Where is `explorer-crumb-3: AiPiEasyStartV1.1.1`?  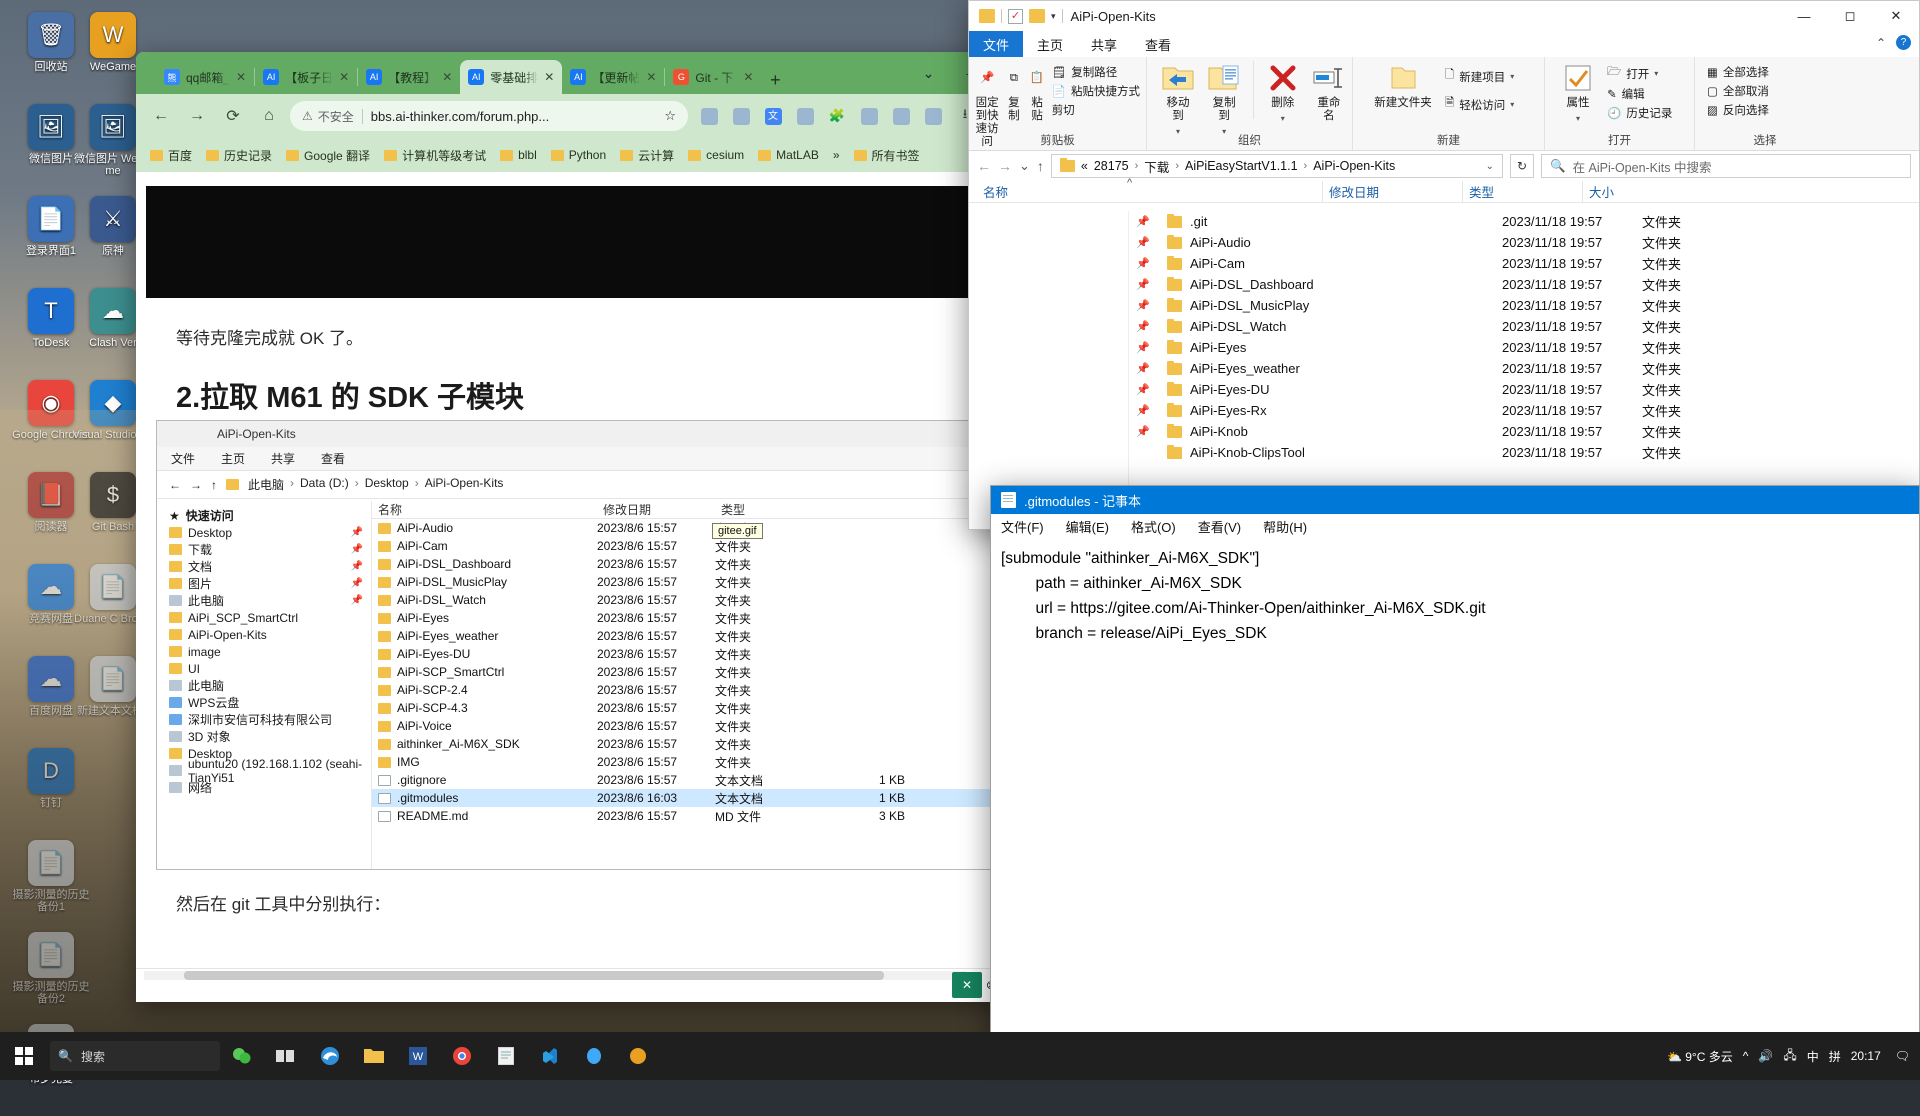 explorer-crumb-3: AiPiEasyStartV1.1.1 is located at coordinates (1241, 166).